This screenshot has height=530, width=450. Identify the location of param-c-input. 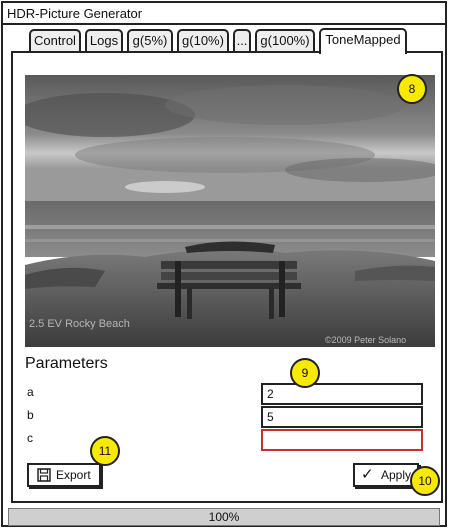
(342, 440).